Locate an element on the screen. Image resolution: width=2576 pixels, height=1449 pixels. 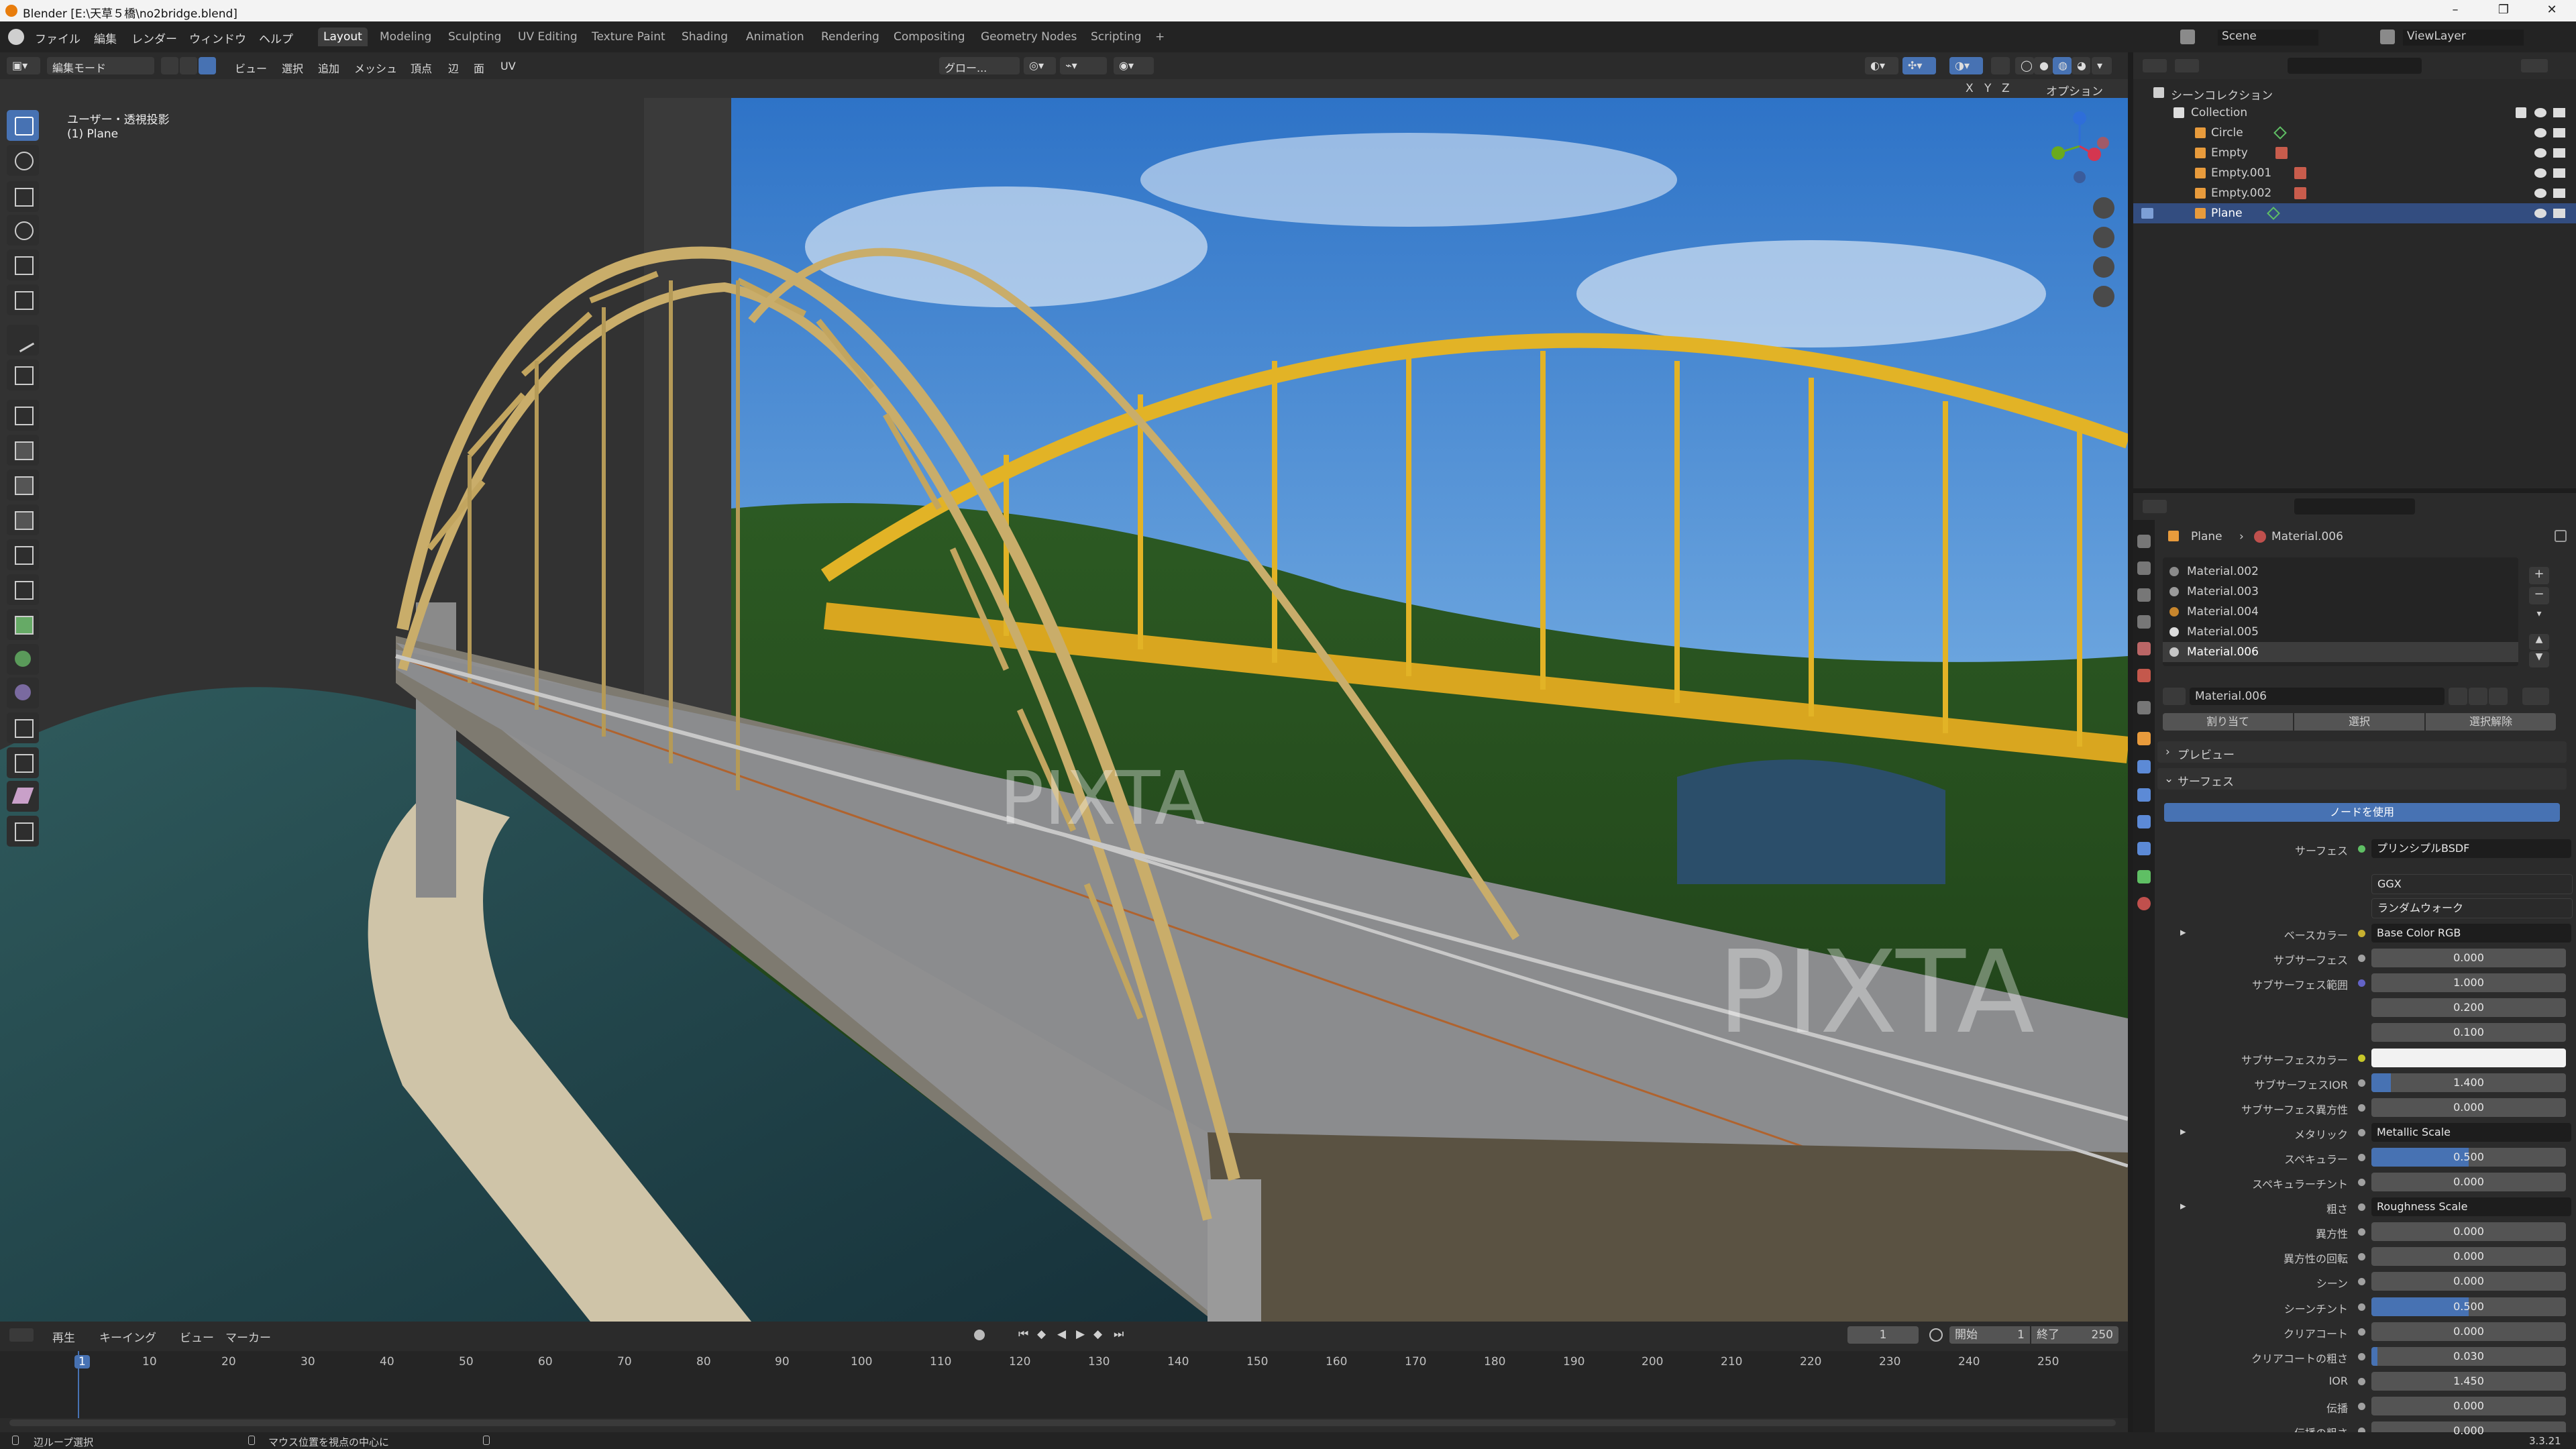
constraints-tab-icon is located at coordinates (2144, 848).